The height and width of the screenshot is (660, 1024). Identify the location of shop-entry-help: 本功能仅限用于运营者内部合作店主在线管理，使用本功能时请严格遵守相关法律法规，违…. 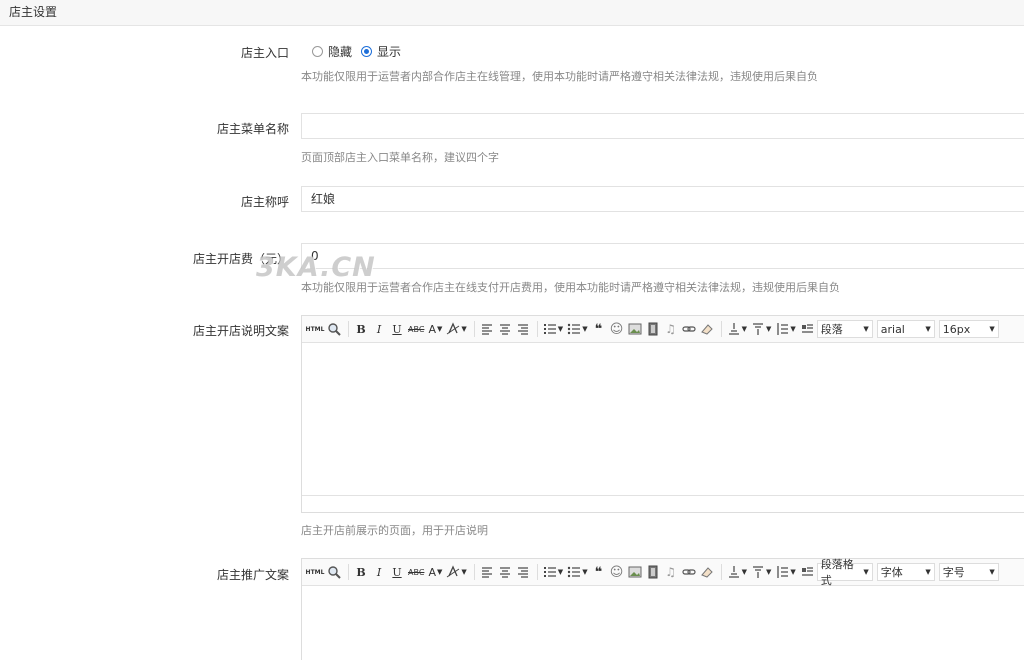
(559, 76).